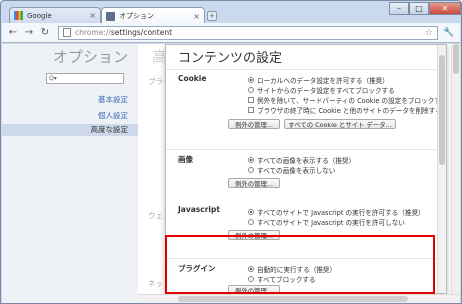  What do you see at coordinates (67, 32) in the screenshot?
I see `page-icon` at bounding box center [67, 32].